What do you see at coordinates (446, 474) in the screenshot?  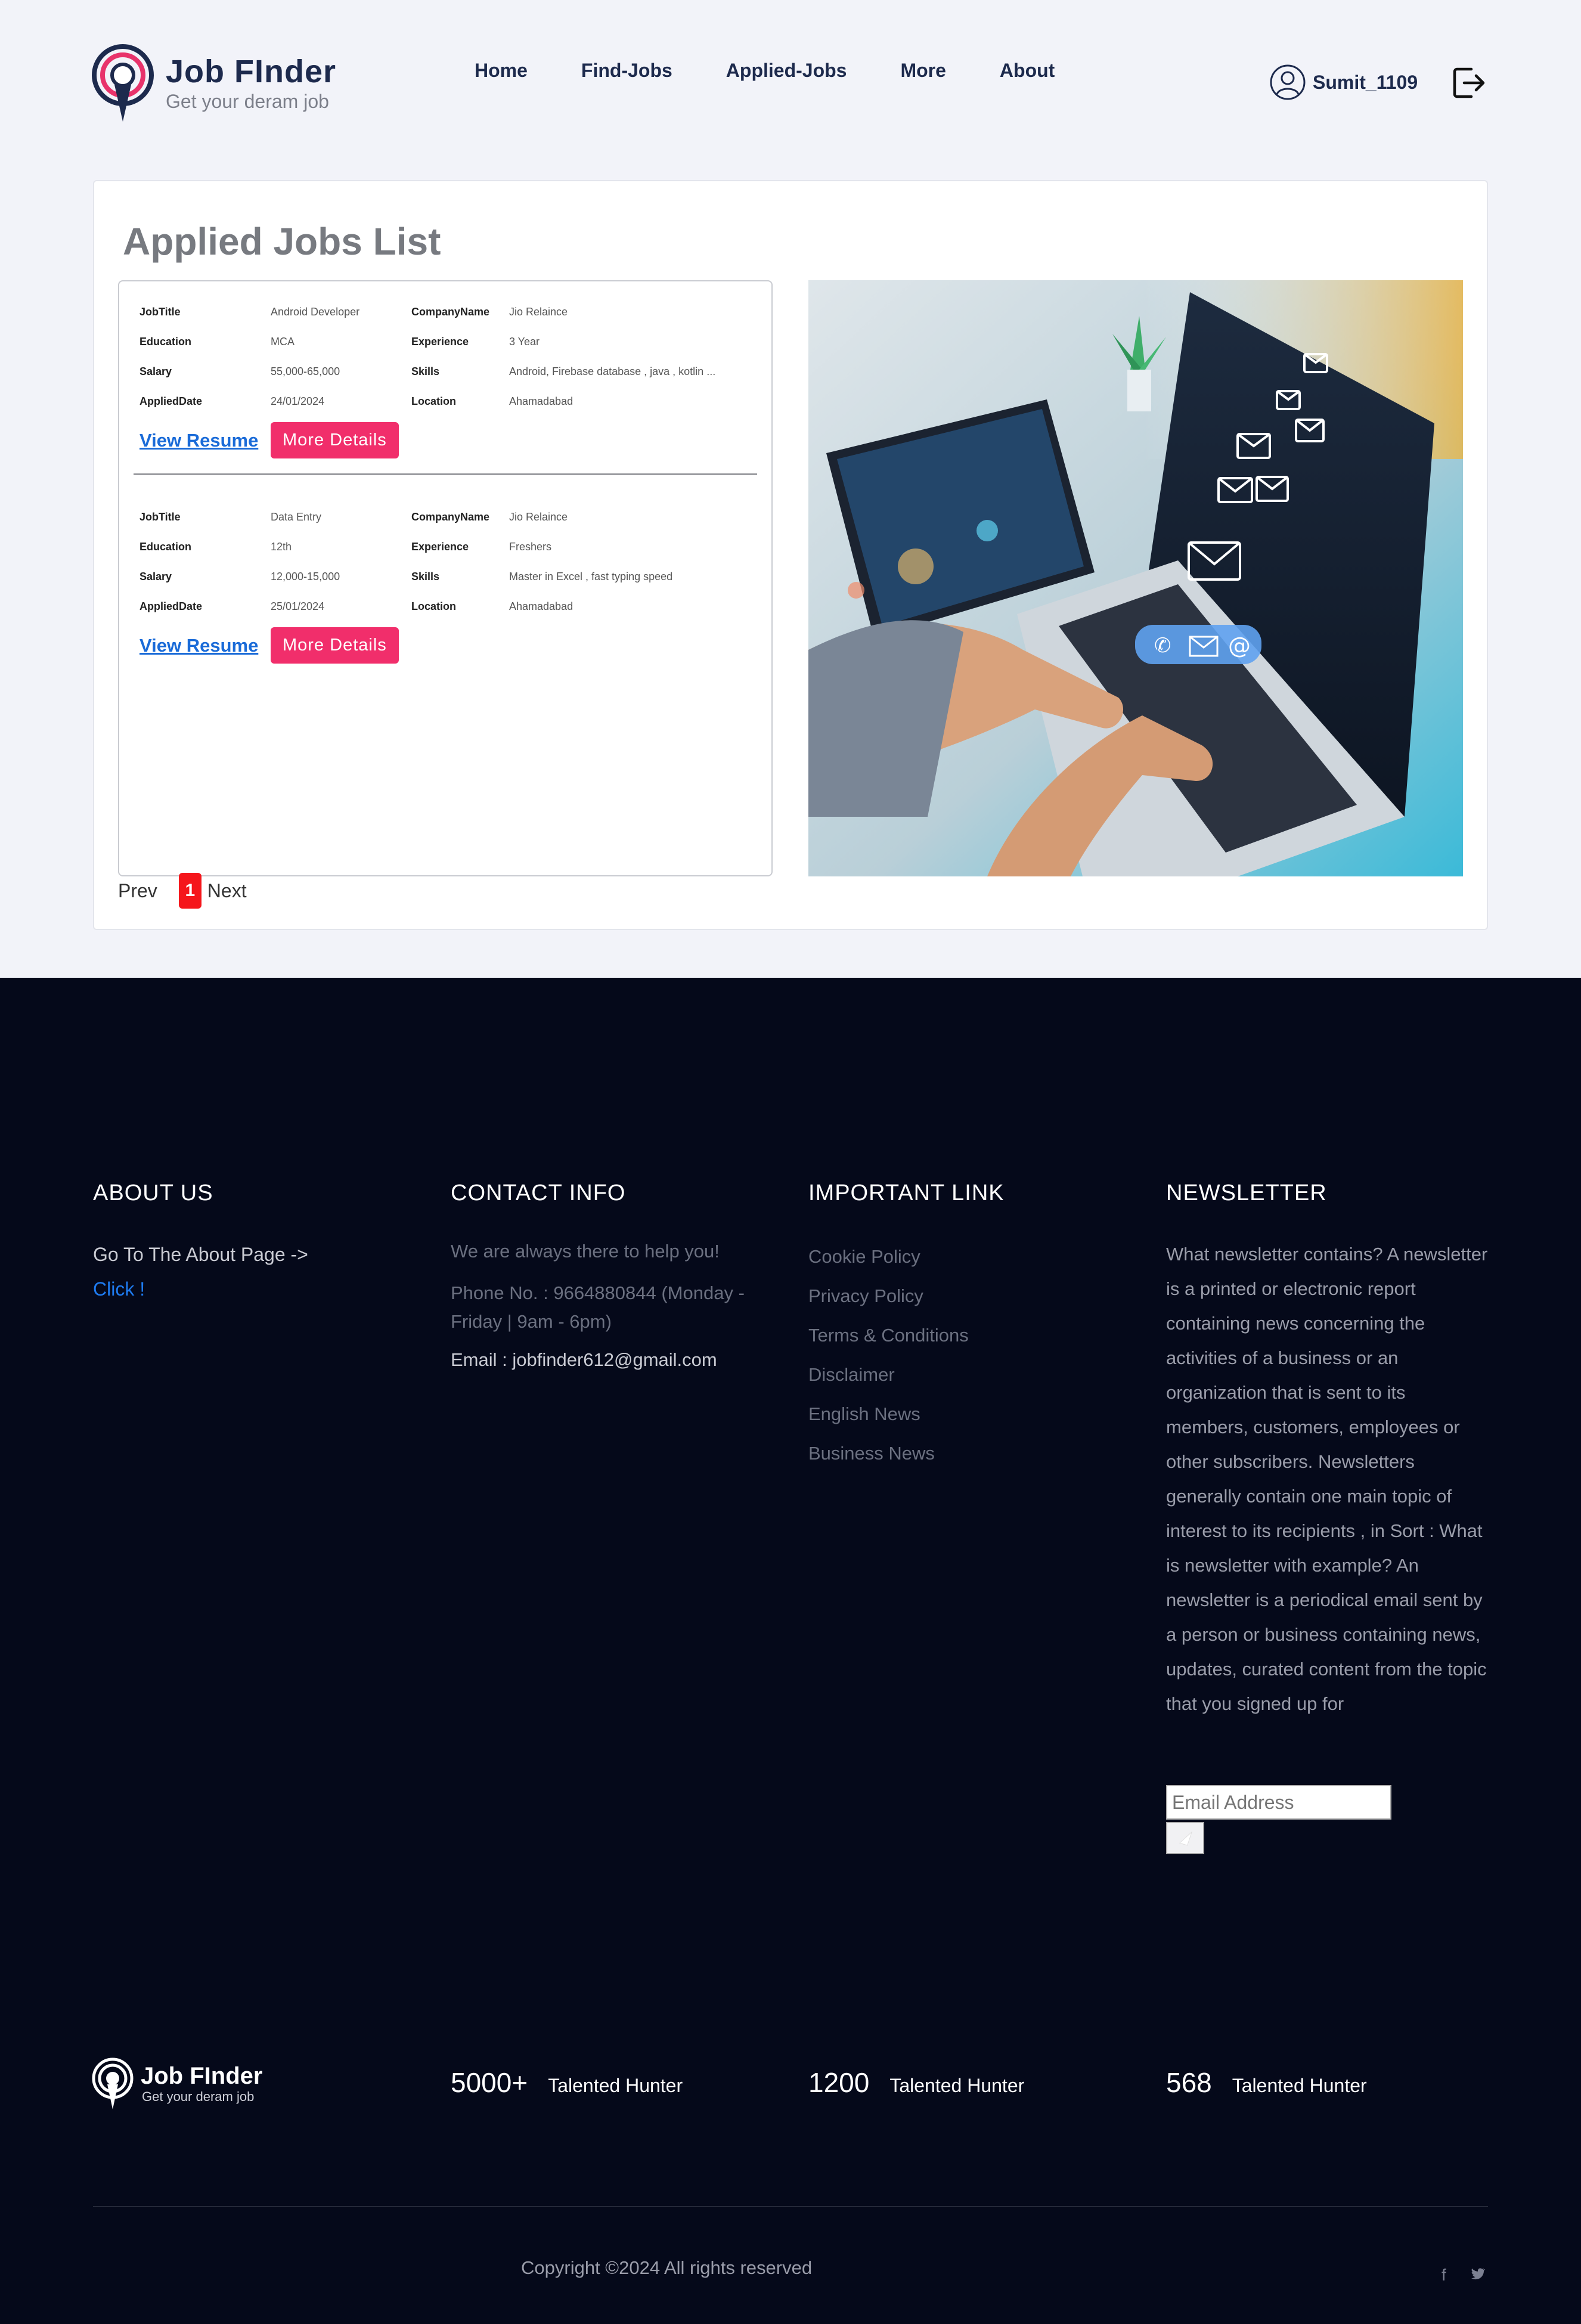 I see `job-divider` at bounding box center [446, 474].